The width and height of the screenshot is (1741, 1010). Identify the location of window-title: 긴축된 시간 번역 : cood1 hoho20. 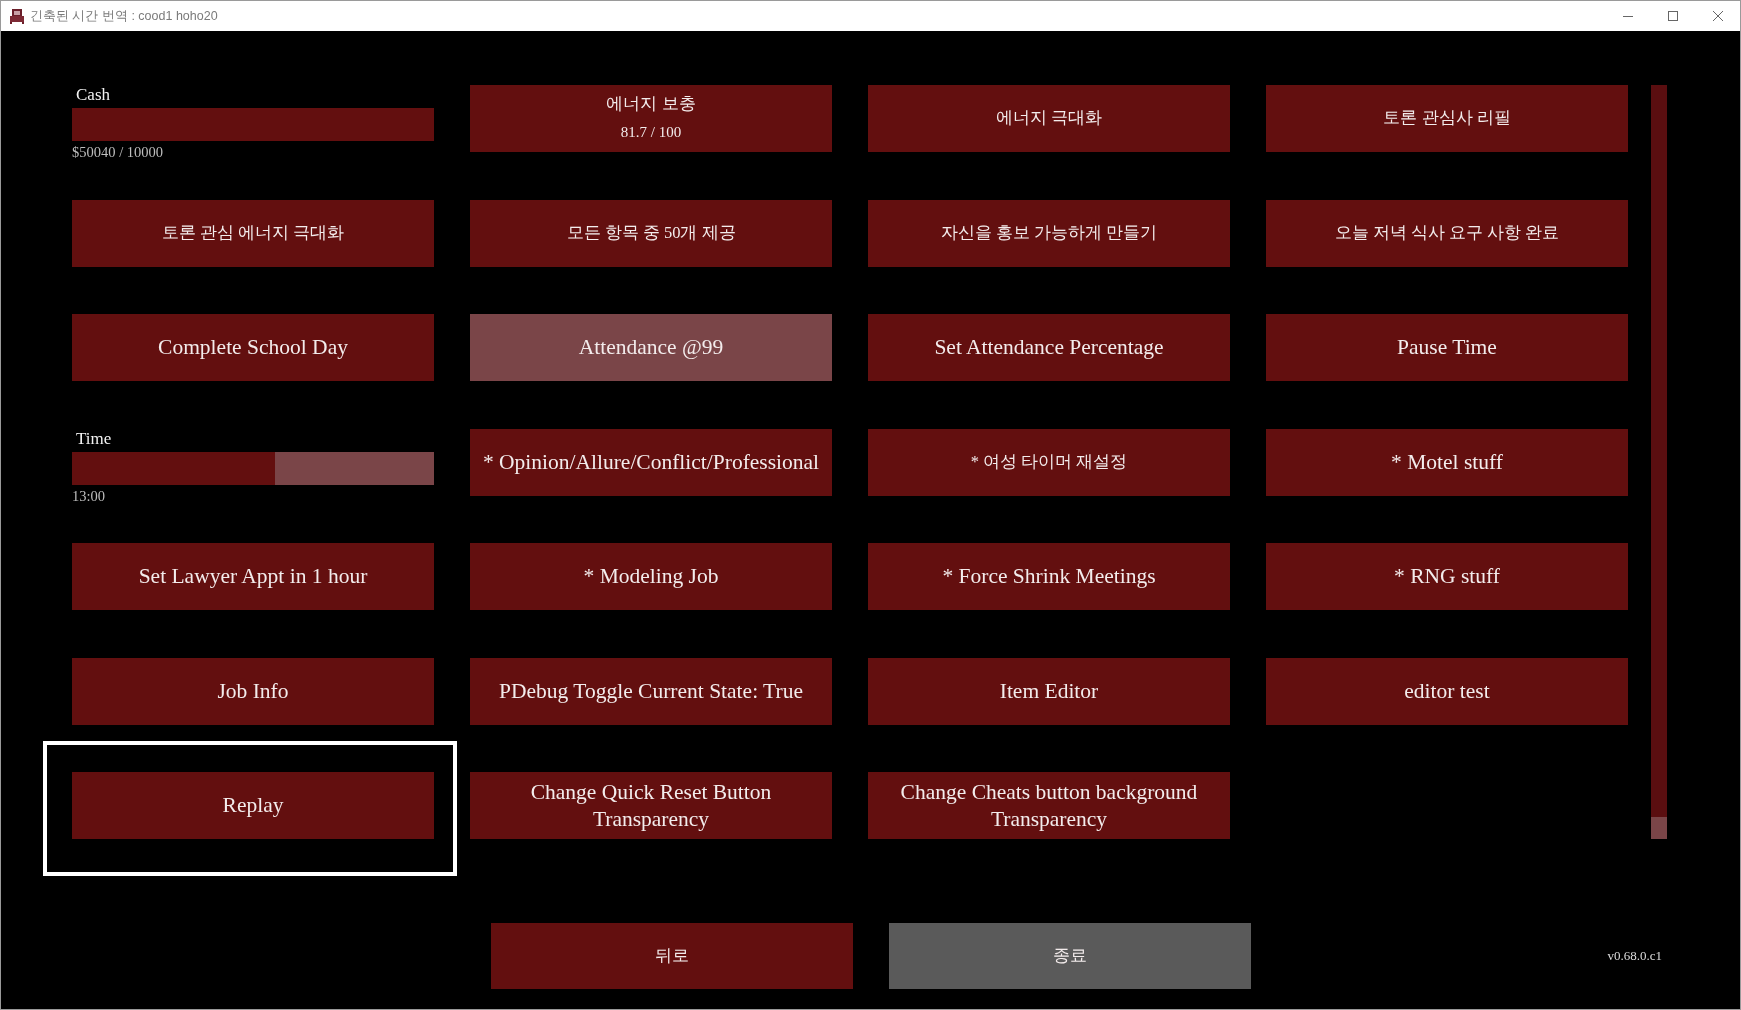
(124, 16).